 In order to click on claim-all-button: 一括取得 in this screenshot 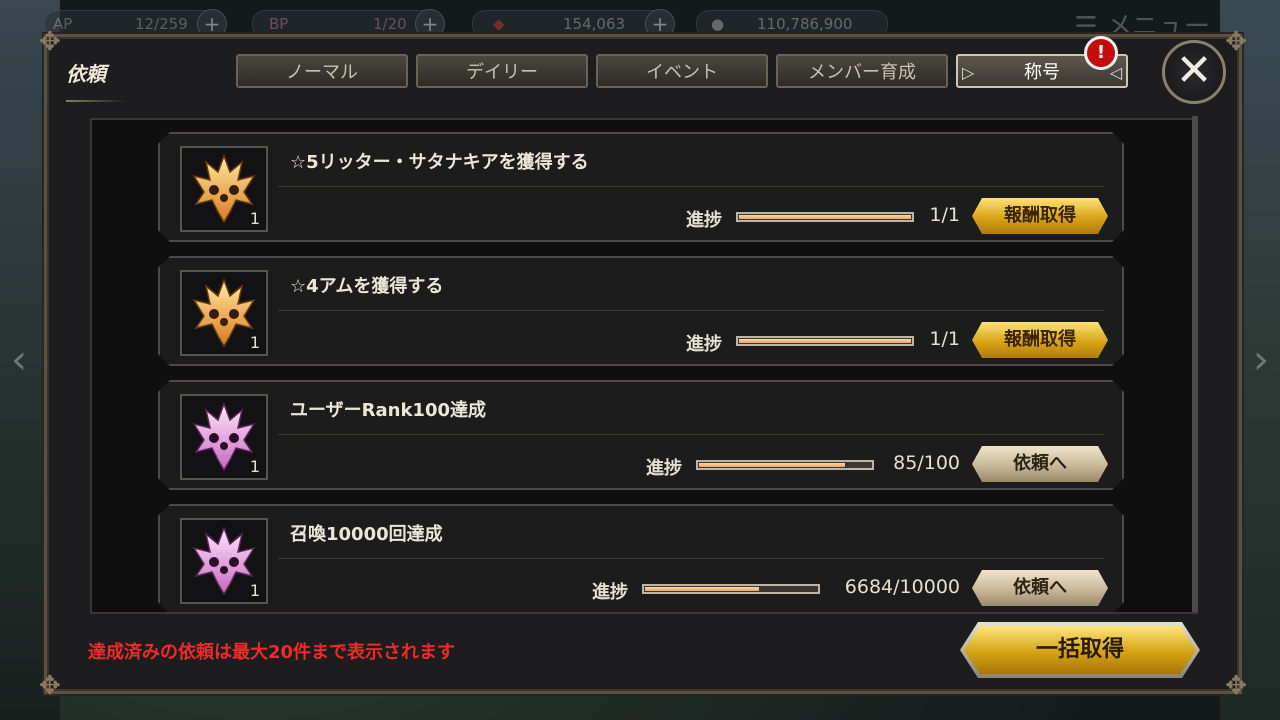, I will do `click(1080, 650)`.